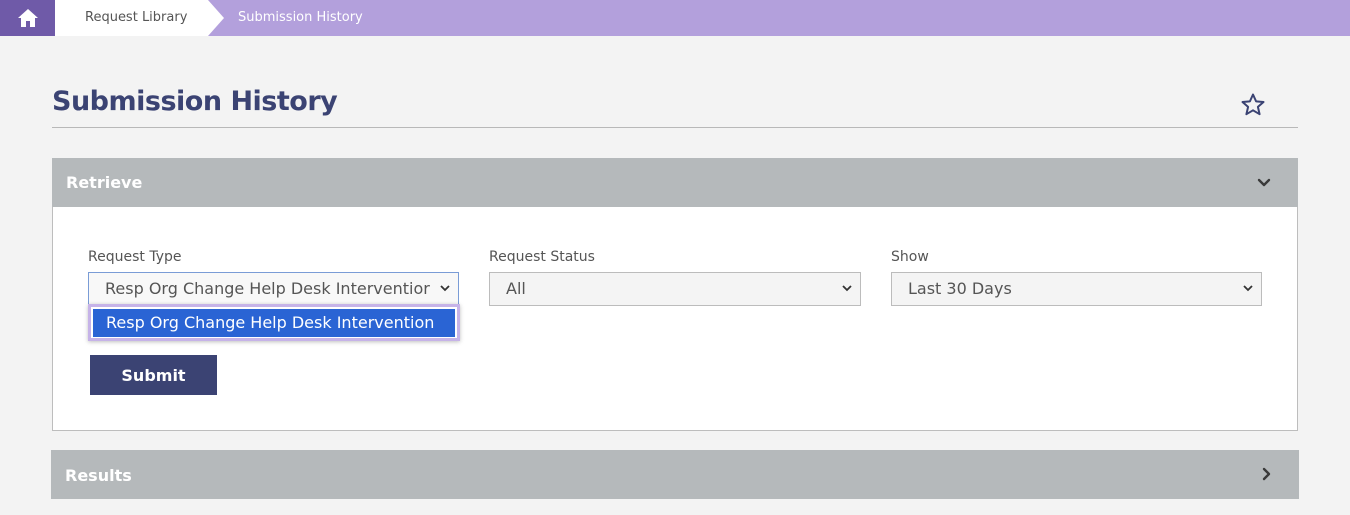 This screenshot has width=1350, height=515. What do you see at coordinates (104, 182) in the screenshot?
I see `retrieve-panel-title: Retrieve` at bounding box center [104, 182].